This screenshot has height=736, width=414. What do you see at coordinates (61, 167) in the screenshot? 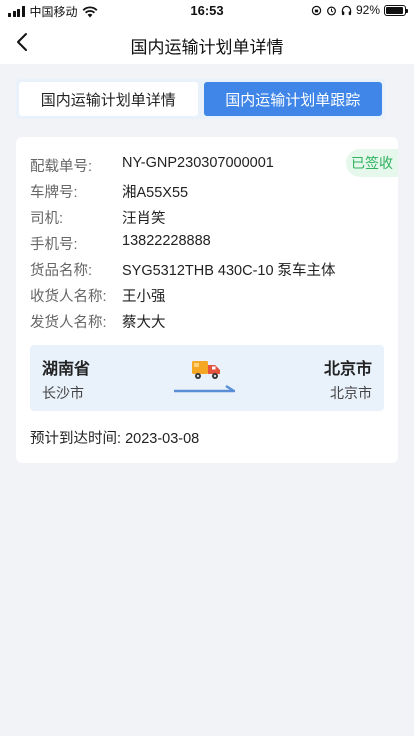
I see `field-label: 配载单号:` at bounding box center [61, 167].